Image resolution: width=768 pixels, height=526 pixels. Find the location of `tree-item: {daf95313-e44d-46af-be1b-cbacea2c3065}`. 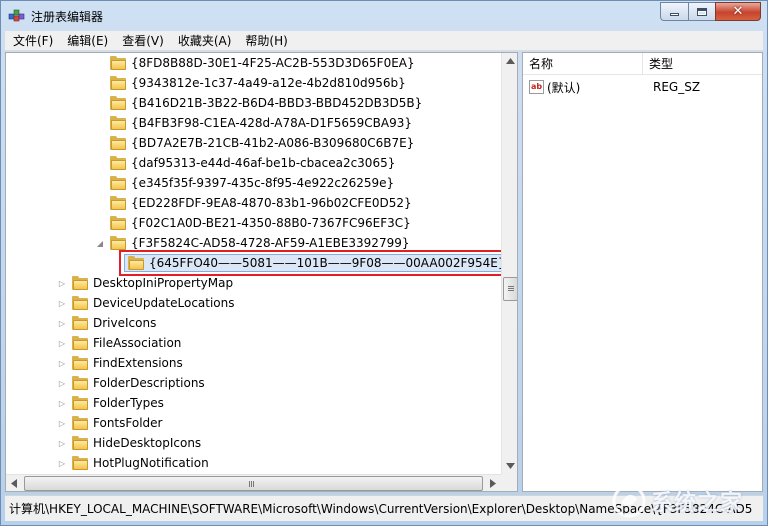

tree-item: {daf95313-e44d-46af-be1b-cbacea2c3065} is located at coordinates (245, 163).